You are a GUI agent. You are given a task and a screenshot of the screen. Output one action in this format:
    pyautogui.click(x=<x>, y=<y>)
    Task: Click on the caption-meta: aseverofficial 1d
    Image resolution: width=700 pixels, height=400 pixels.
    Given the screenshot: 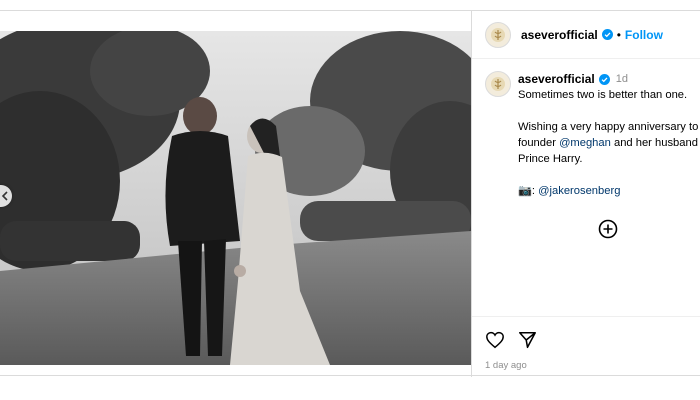 What is the action you would take?
    pyautogui.click(x=609, y=79)
    